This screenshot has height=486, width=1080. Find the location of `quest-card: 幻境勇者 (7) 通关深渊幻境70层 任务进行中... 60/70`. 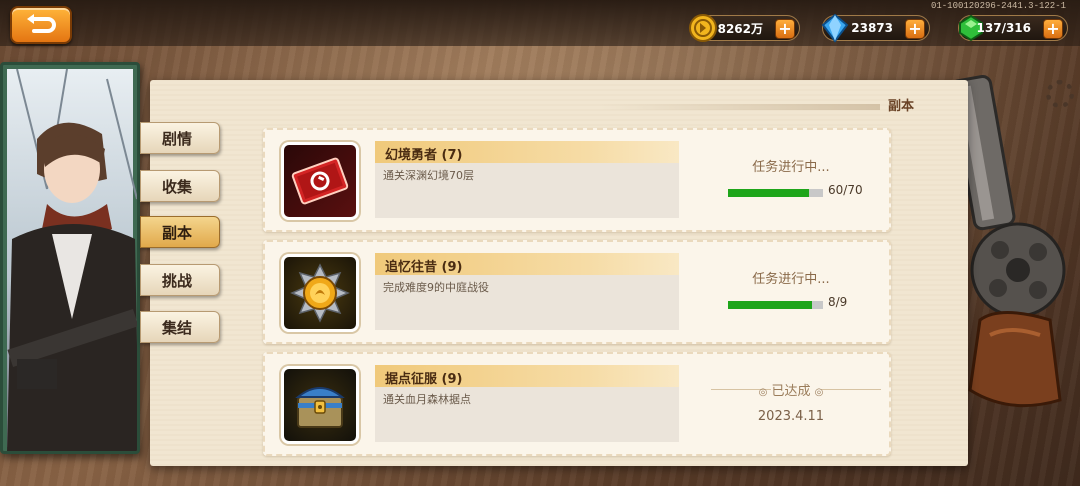

quest-card: 幻境勇者 (7) 通关深渊幻境70层 任务进行中... 60/70 is located at coordinates (577, 180).